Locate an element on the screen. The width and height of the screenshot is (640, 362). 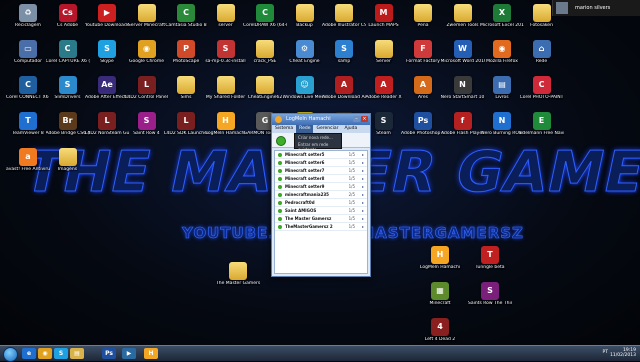
taskbar-hamachi-icon: H is located at coordinates (151, 353).